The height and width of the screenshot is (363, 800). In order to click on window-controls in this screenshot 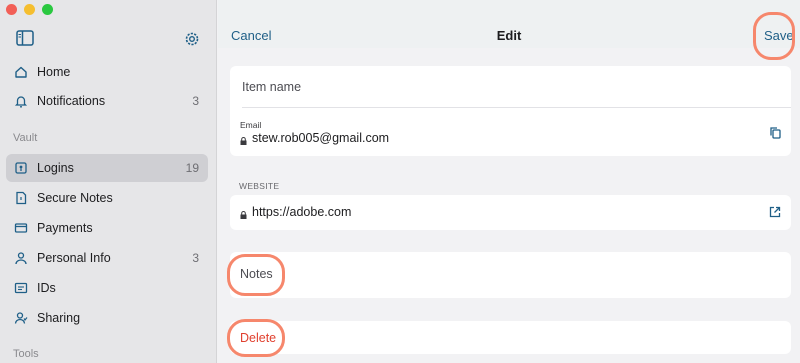, I will do `click(29, 9)`.